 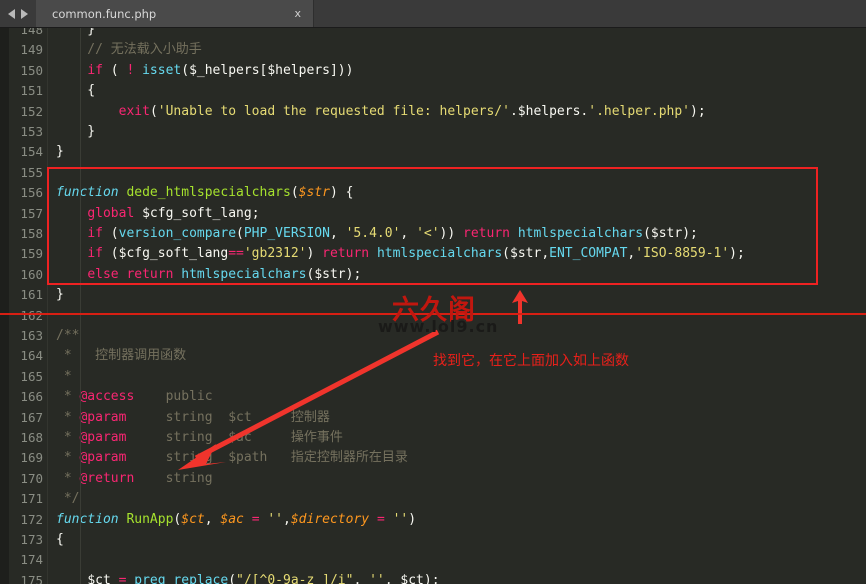 I want to click on code-token: /**, so click(x=68, y=335).